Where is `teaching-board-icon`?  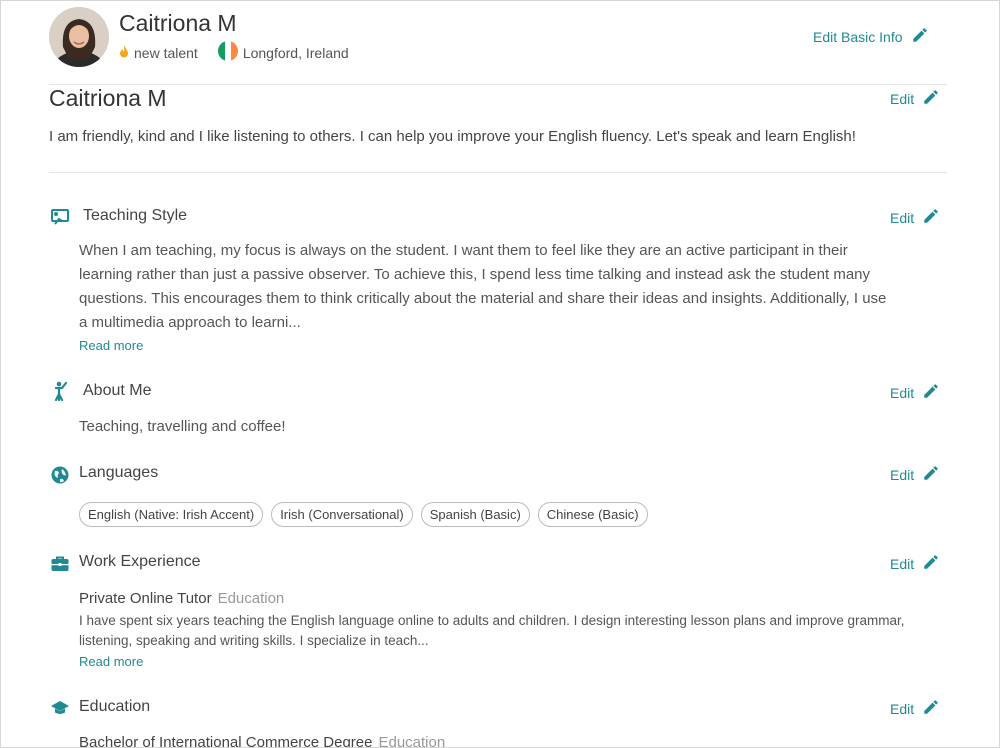
teaching-board-icon is located at coordinates (60, 217).